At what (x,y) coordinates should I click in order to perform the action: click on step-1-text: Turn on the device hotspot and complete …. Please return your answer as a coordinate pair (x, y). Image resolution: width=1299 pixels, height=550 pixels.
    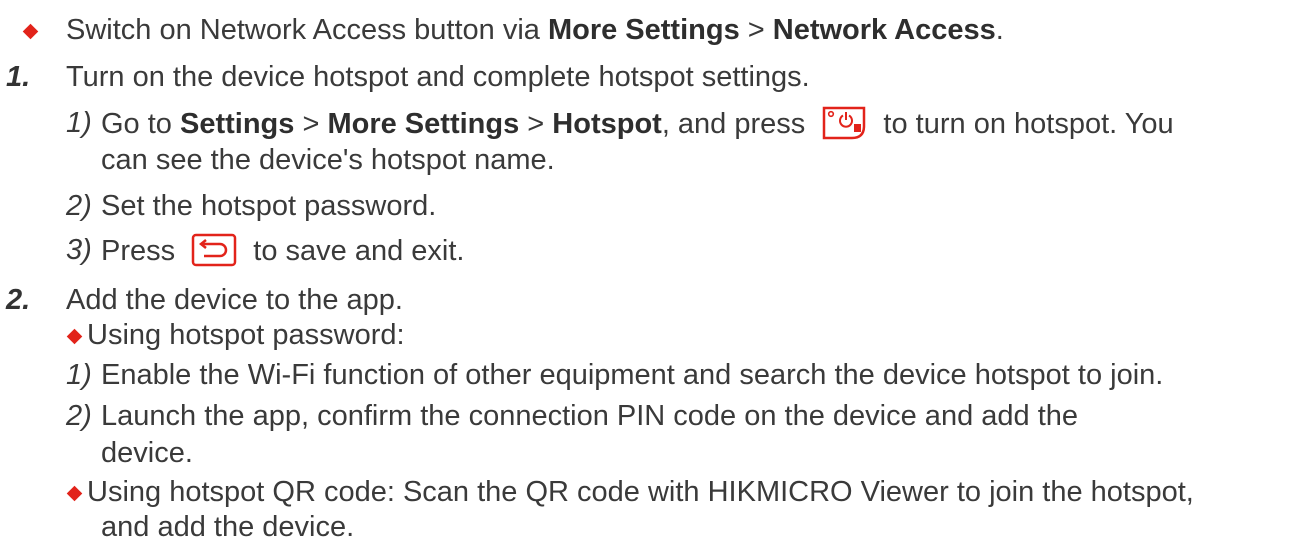
    Looking at the image, I should click on (438, 77).